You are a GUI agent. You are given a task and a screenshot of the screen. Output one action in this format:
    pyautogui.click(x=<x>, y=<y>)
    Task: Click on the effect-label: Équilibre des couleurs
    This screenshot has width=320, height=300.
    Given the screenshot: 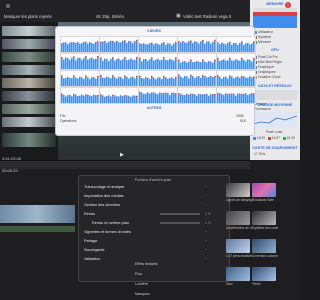 What is the action you would take?
    pyautogui.click(x=265, y=228)
    